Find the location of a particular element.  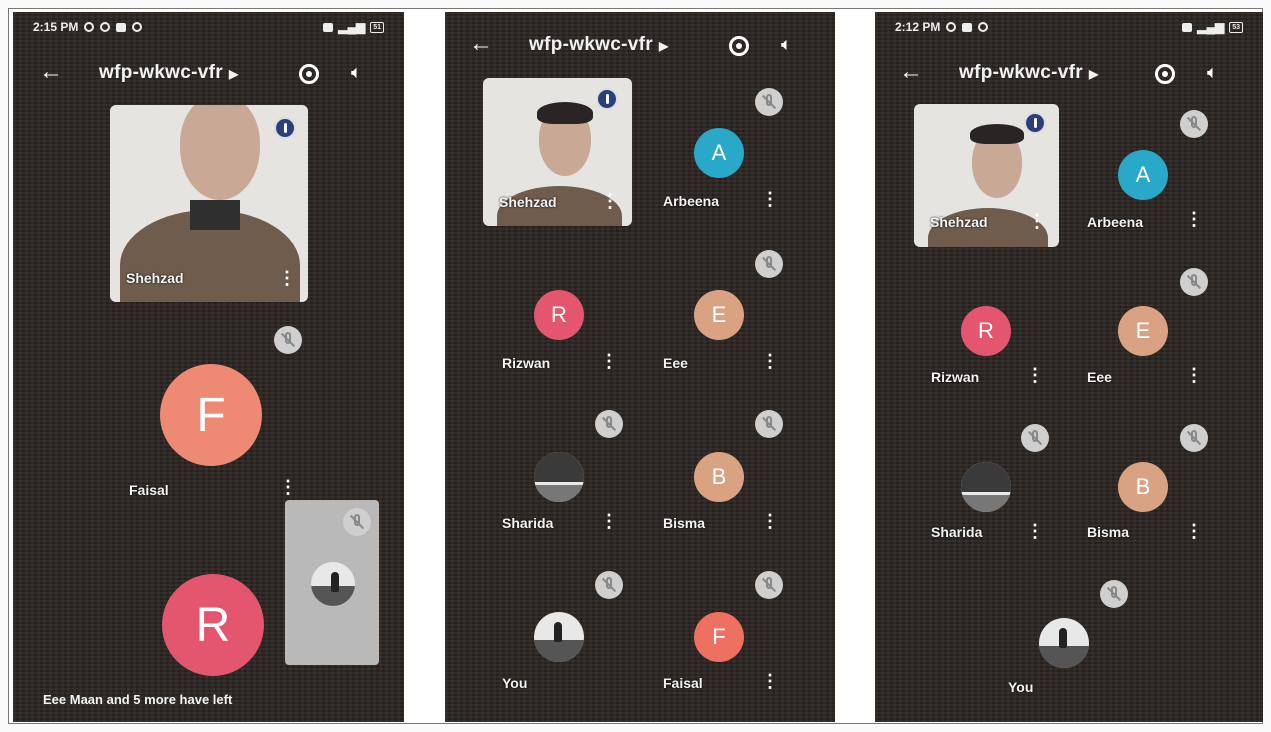

status-bar-right: ▂▄▆ 53 is located at coordinates (1212, 27).